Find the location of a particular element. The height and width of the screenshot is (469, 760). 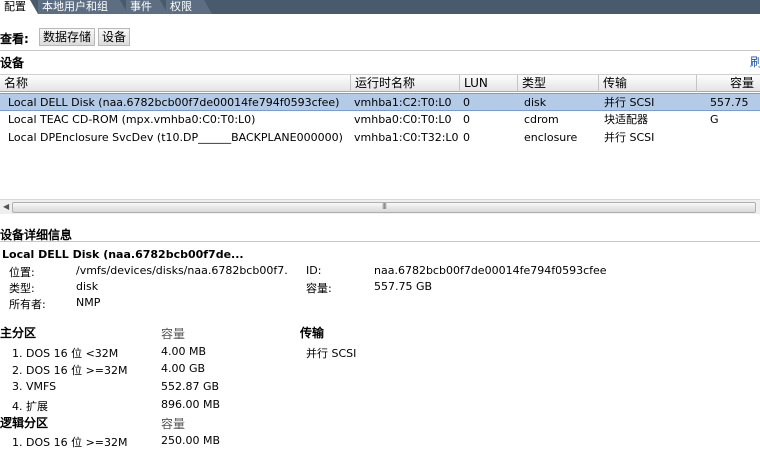

partition-capacity: 552.87 GB is located at coordinates (190, 386).